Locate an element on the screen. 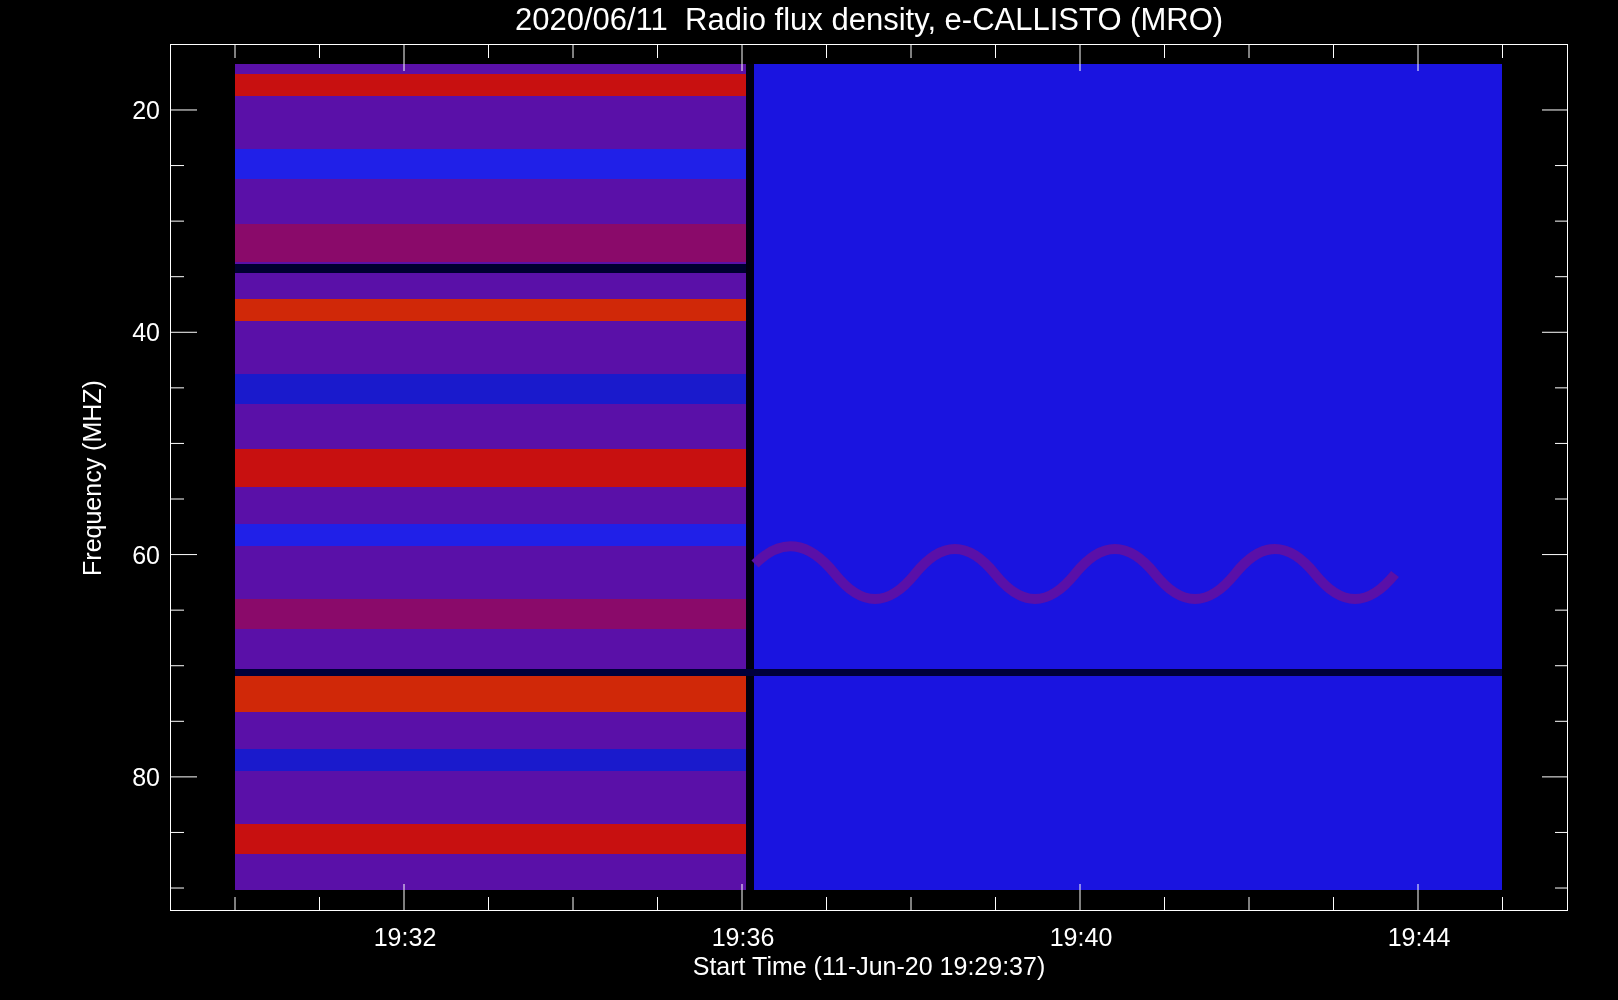 Image resolution: width=1618 pixels, height=1000 pixels. y-axis-label: Frequency (MHZ) is located at coordinates (92, 478).